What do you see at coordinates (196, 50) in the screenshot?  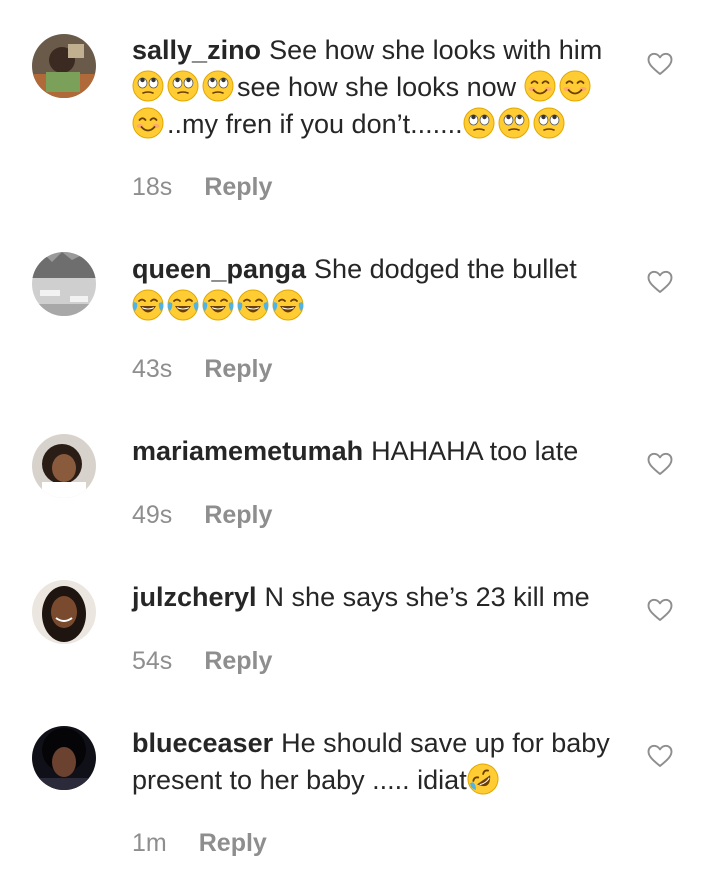 I see `comment-username: sally_zino` at bounding box center [196, 50].